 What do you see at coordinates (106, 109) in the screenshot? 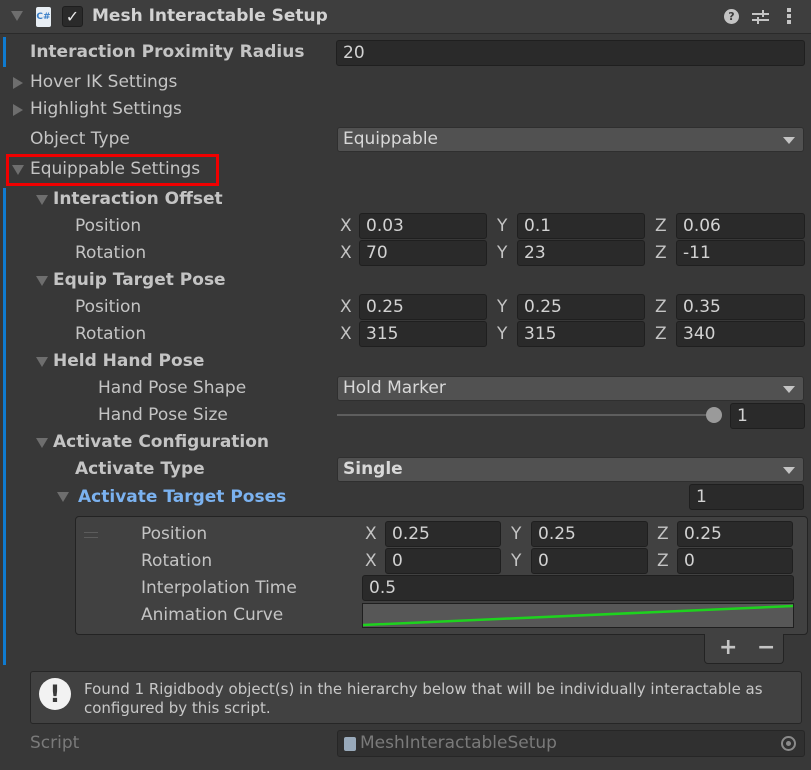
I see `highlight-foldout: Highlight Settings` at bounding box center [106, 109].